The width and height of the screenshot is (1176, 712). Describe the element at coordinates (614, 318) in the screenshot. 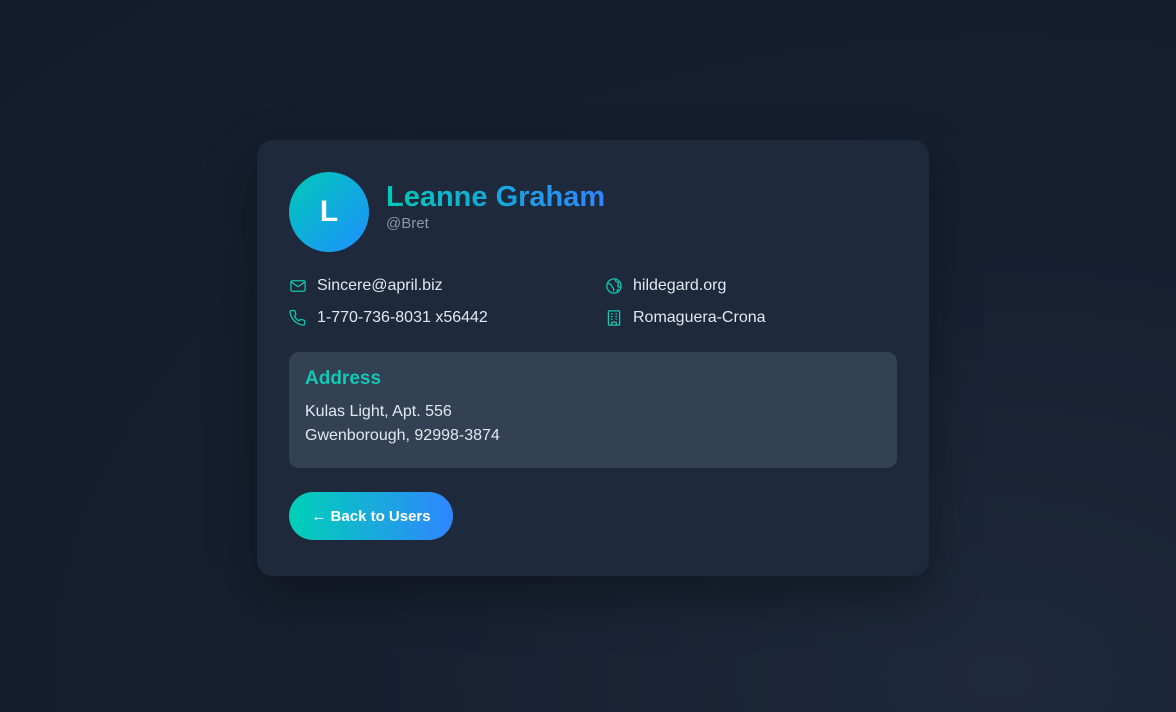

I see `building-icon` at that location.